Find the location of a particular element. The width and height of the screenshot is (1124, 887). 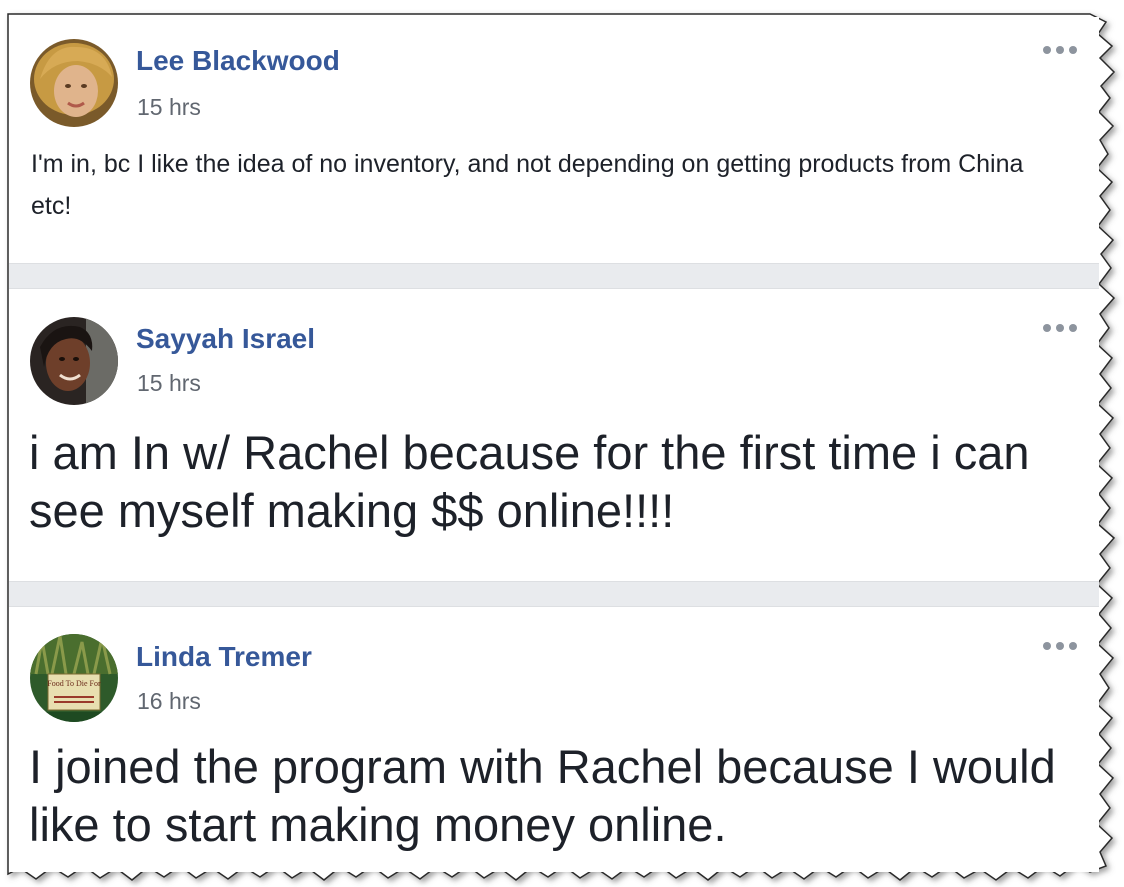

book-cover-icon: Food To Die For is located at coordinates (74, 678).